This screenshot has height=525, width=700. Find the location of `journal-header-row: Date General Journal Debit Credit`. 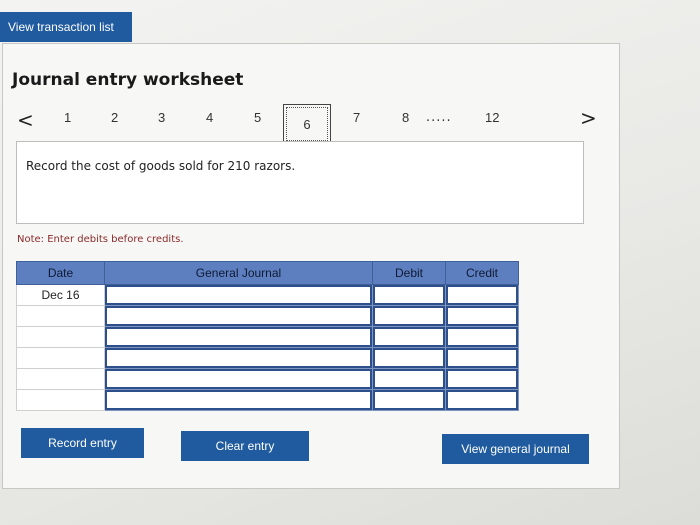

journal-header-row: Date General Journal Debit Credit is located at coordinates (267, 273).